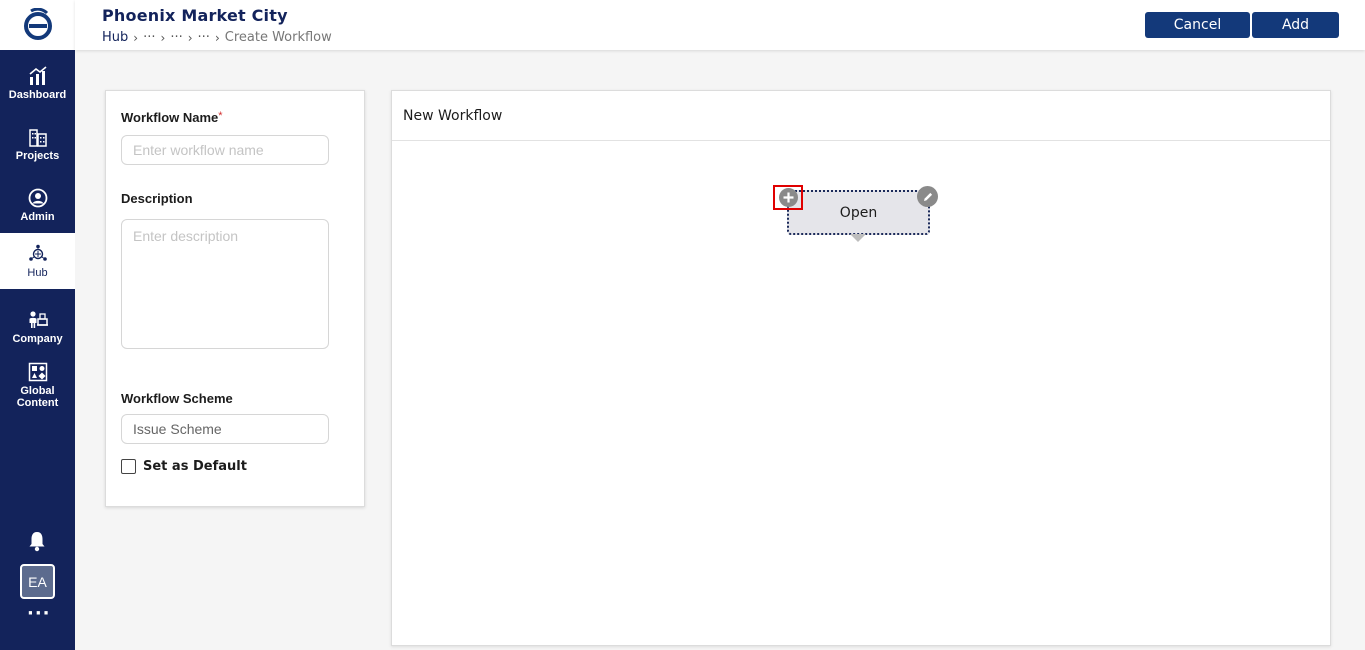  Describe the element at coordinates (37, 216) in the screenshot. I see `sidebar-item-label: Admin` at that location.